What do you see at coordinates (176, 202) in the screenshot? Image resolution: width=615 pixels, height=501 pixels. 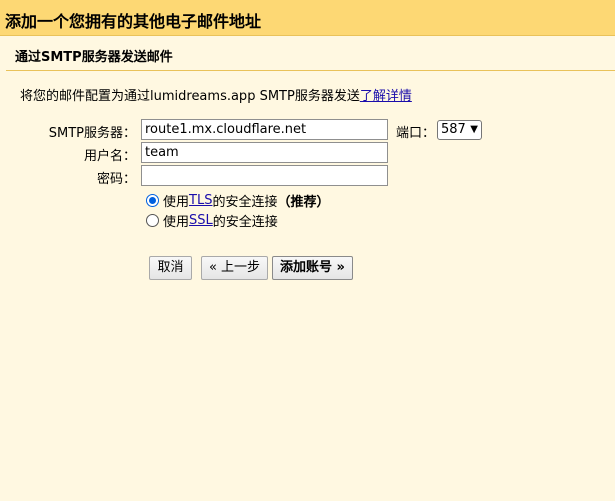 I see `tls-prefix: 使用` at bounding box center [176, 202].